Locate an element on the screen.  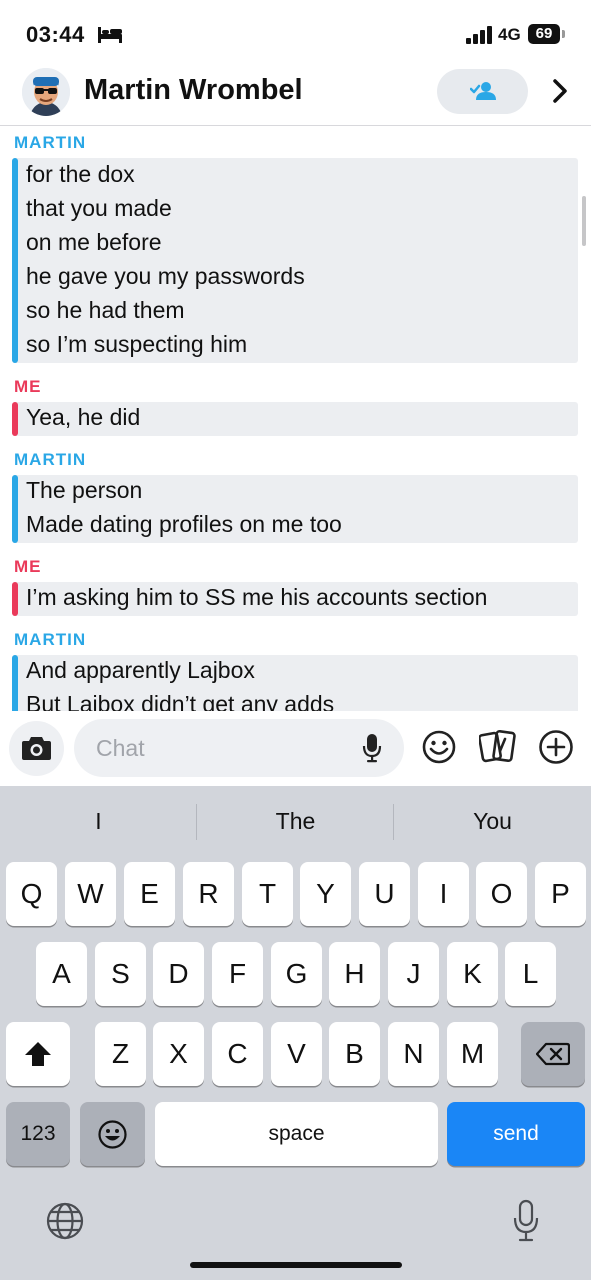
suggestion-1: I is located at coordinates (98, 821).